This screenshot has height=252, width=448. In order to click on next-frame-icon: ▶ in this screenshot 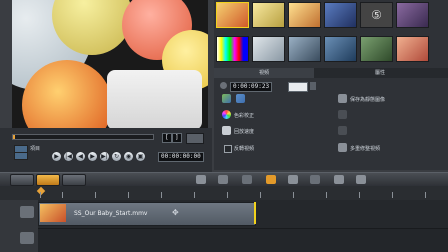, I will do `click(92, 156)`.